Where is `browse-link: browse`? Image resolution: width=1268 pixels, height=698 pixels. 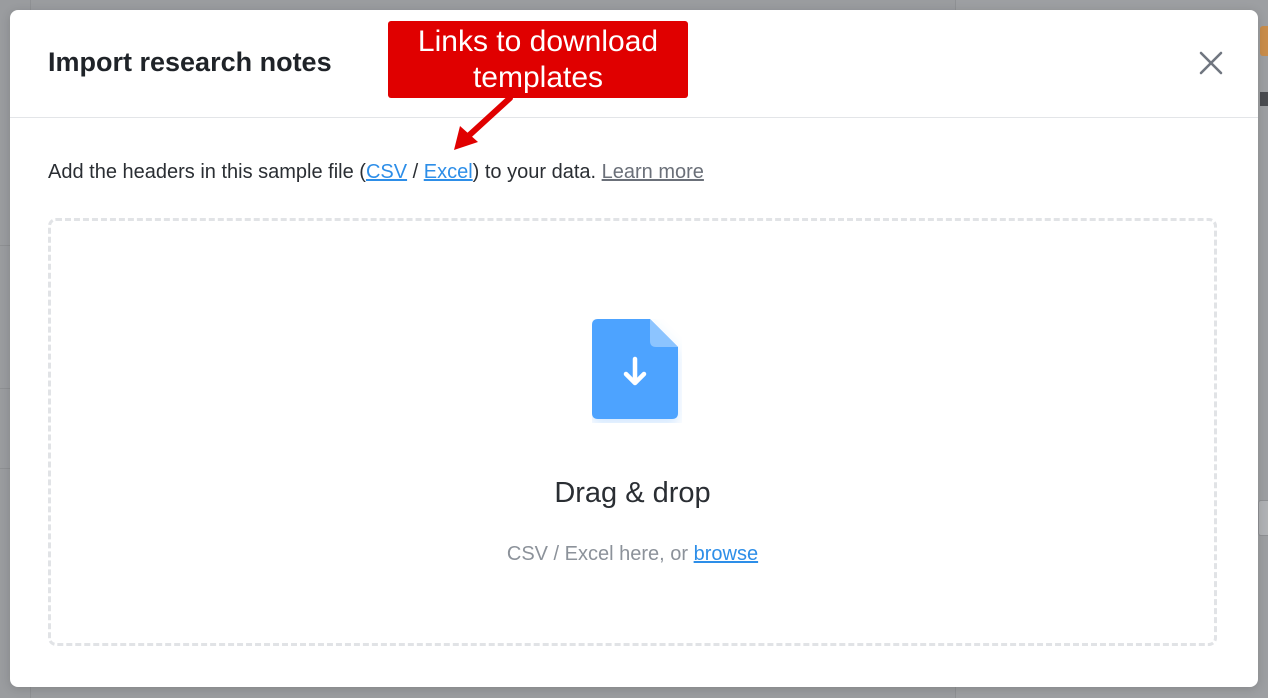 browse-link: browse is located at coordinates (726, 554).